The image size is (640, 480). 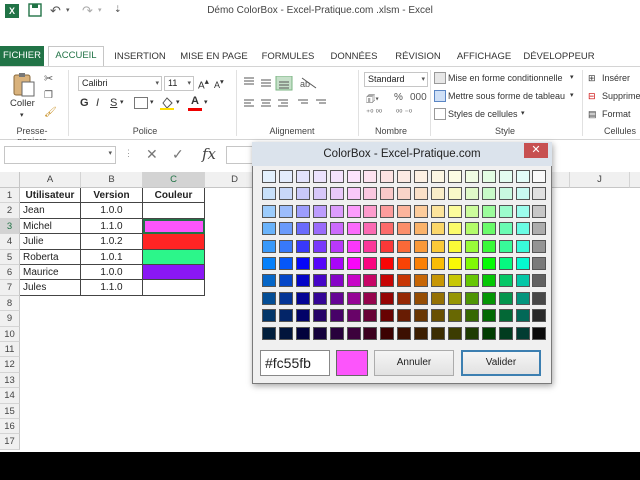 What do you see at coordinates (501, 363) in the screenshot?
I see `validate-button: Valider` at bounding box center [501, 363].